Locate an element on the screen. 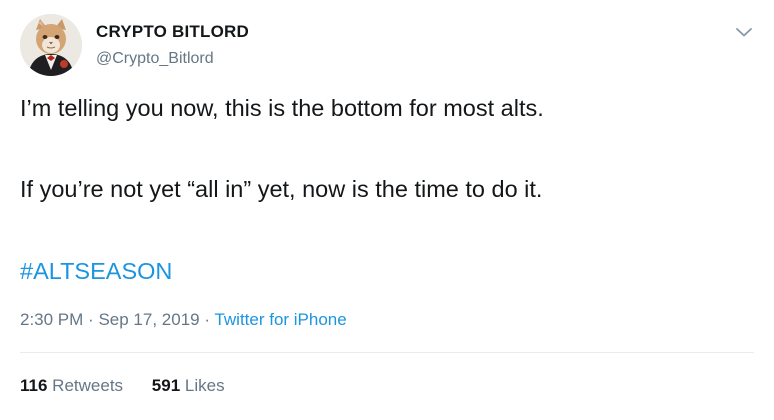 Image resolution: width=774 pixels, height=420 pixels. avatar is located at coordinates (51, 45).